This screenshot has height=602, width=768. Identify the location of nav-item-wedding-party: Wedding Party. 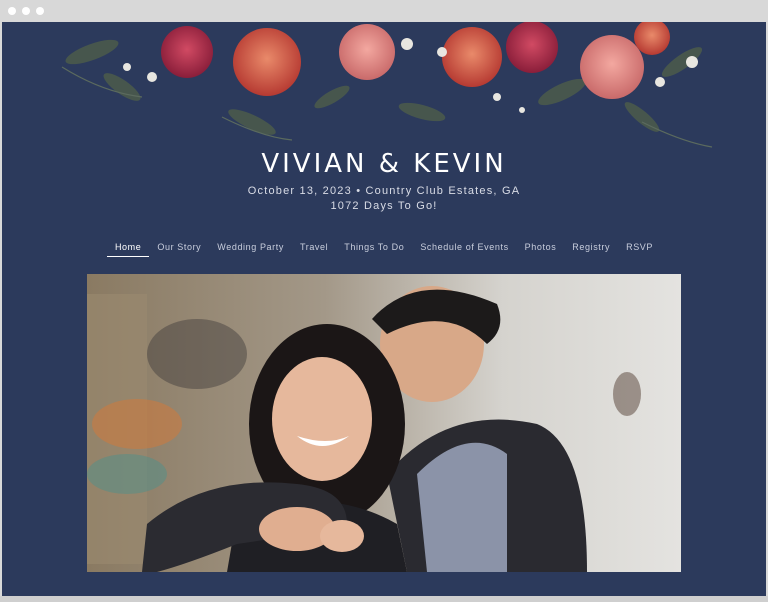
(250, 248).